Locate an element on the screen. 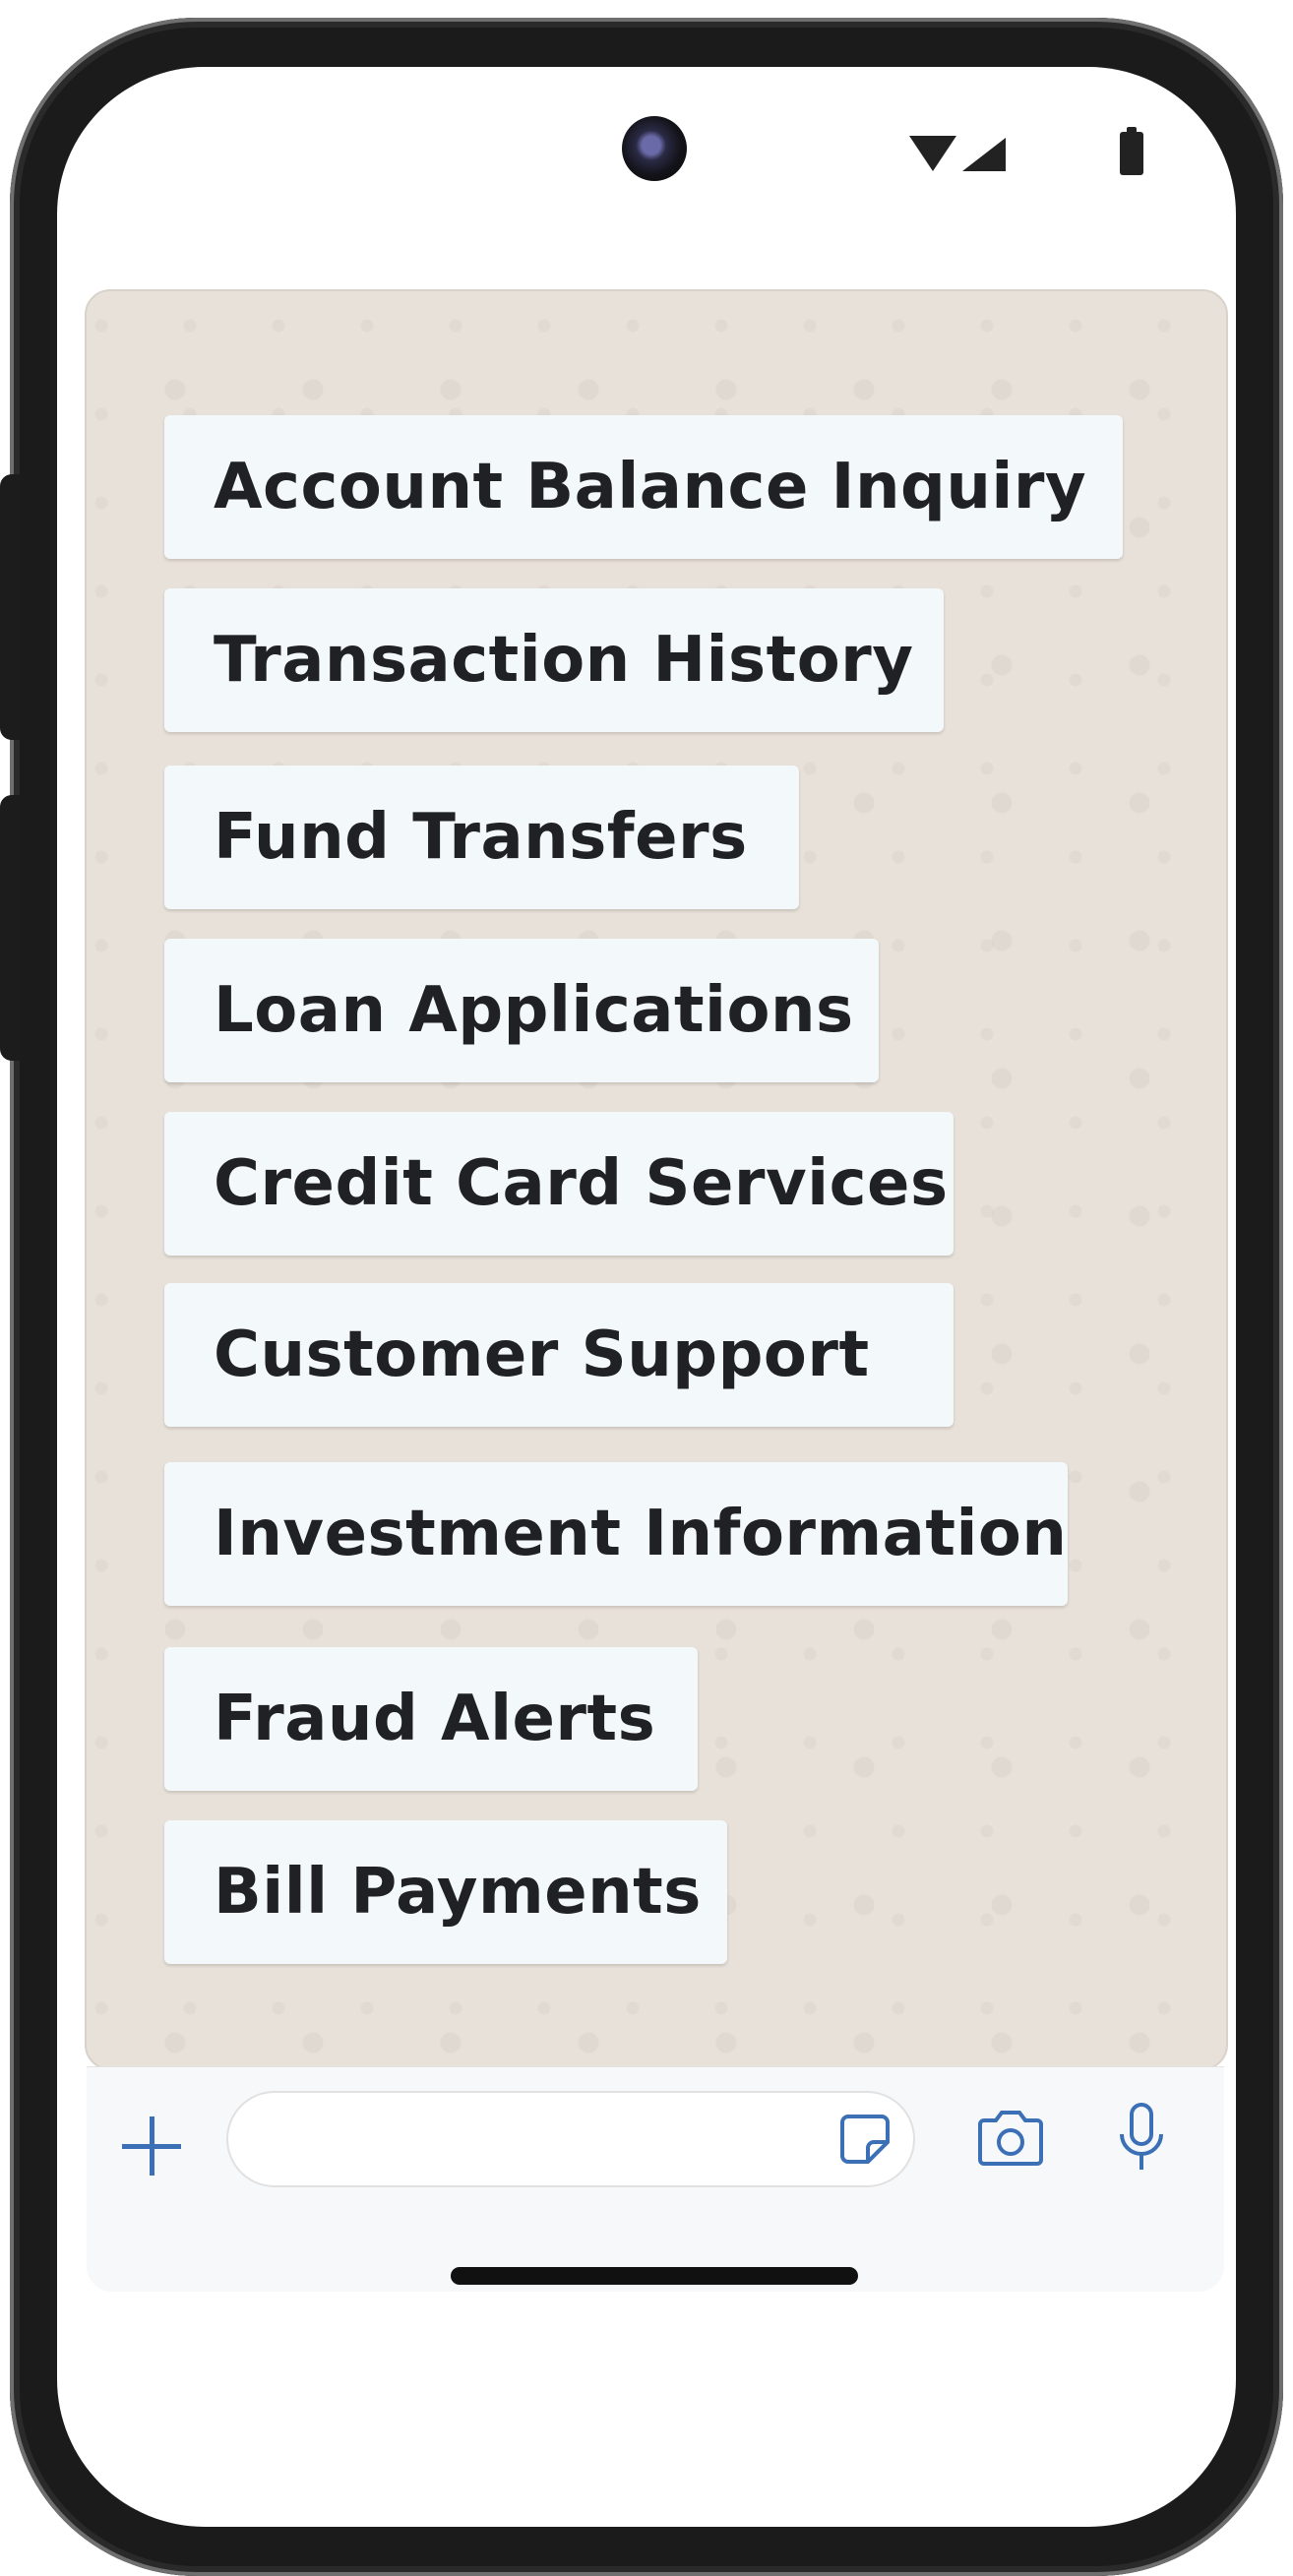 The width and height of the screenshot is (1293, 2576). mic-icon is located at coordinates (1141, 2138).